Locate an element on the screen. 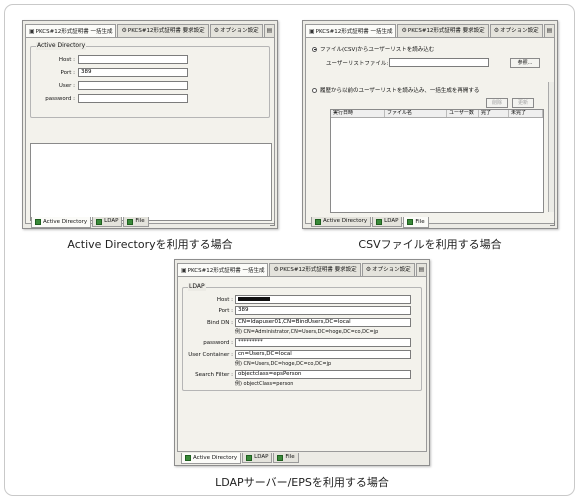 This screenshot has width=580, height=500. filter-input: objectclass=epsPerson is located at coordinates (323, 374).